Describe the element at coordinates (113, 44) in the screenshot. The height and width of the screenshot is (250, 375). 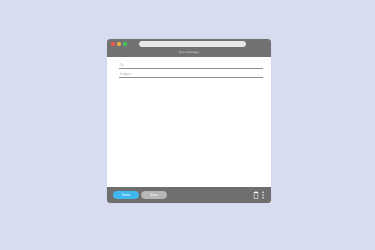
I see `close-dot-icon` at that location.